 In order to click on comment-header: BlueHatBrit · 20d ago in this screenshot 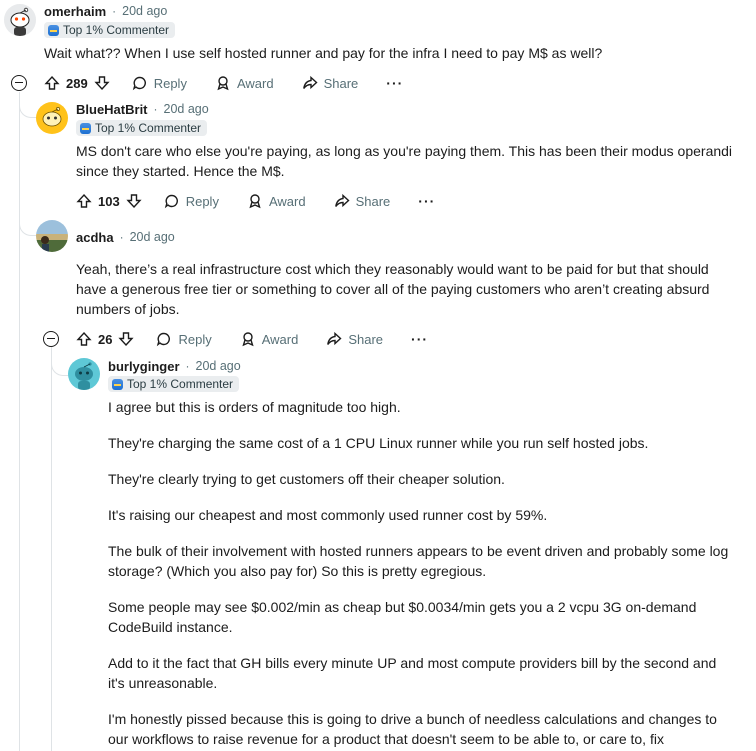, I will do `click(142, 109)`.